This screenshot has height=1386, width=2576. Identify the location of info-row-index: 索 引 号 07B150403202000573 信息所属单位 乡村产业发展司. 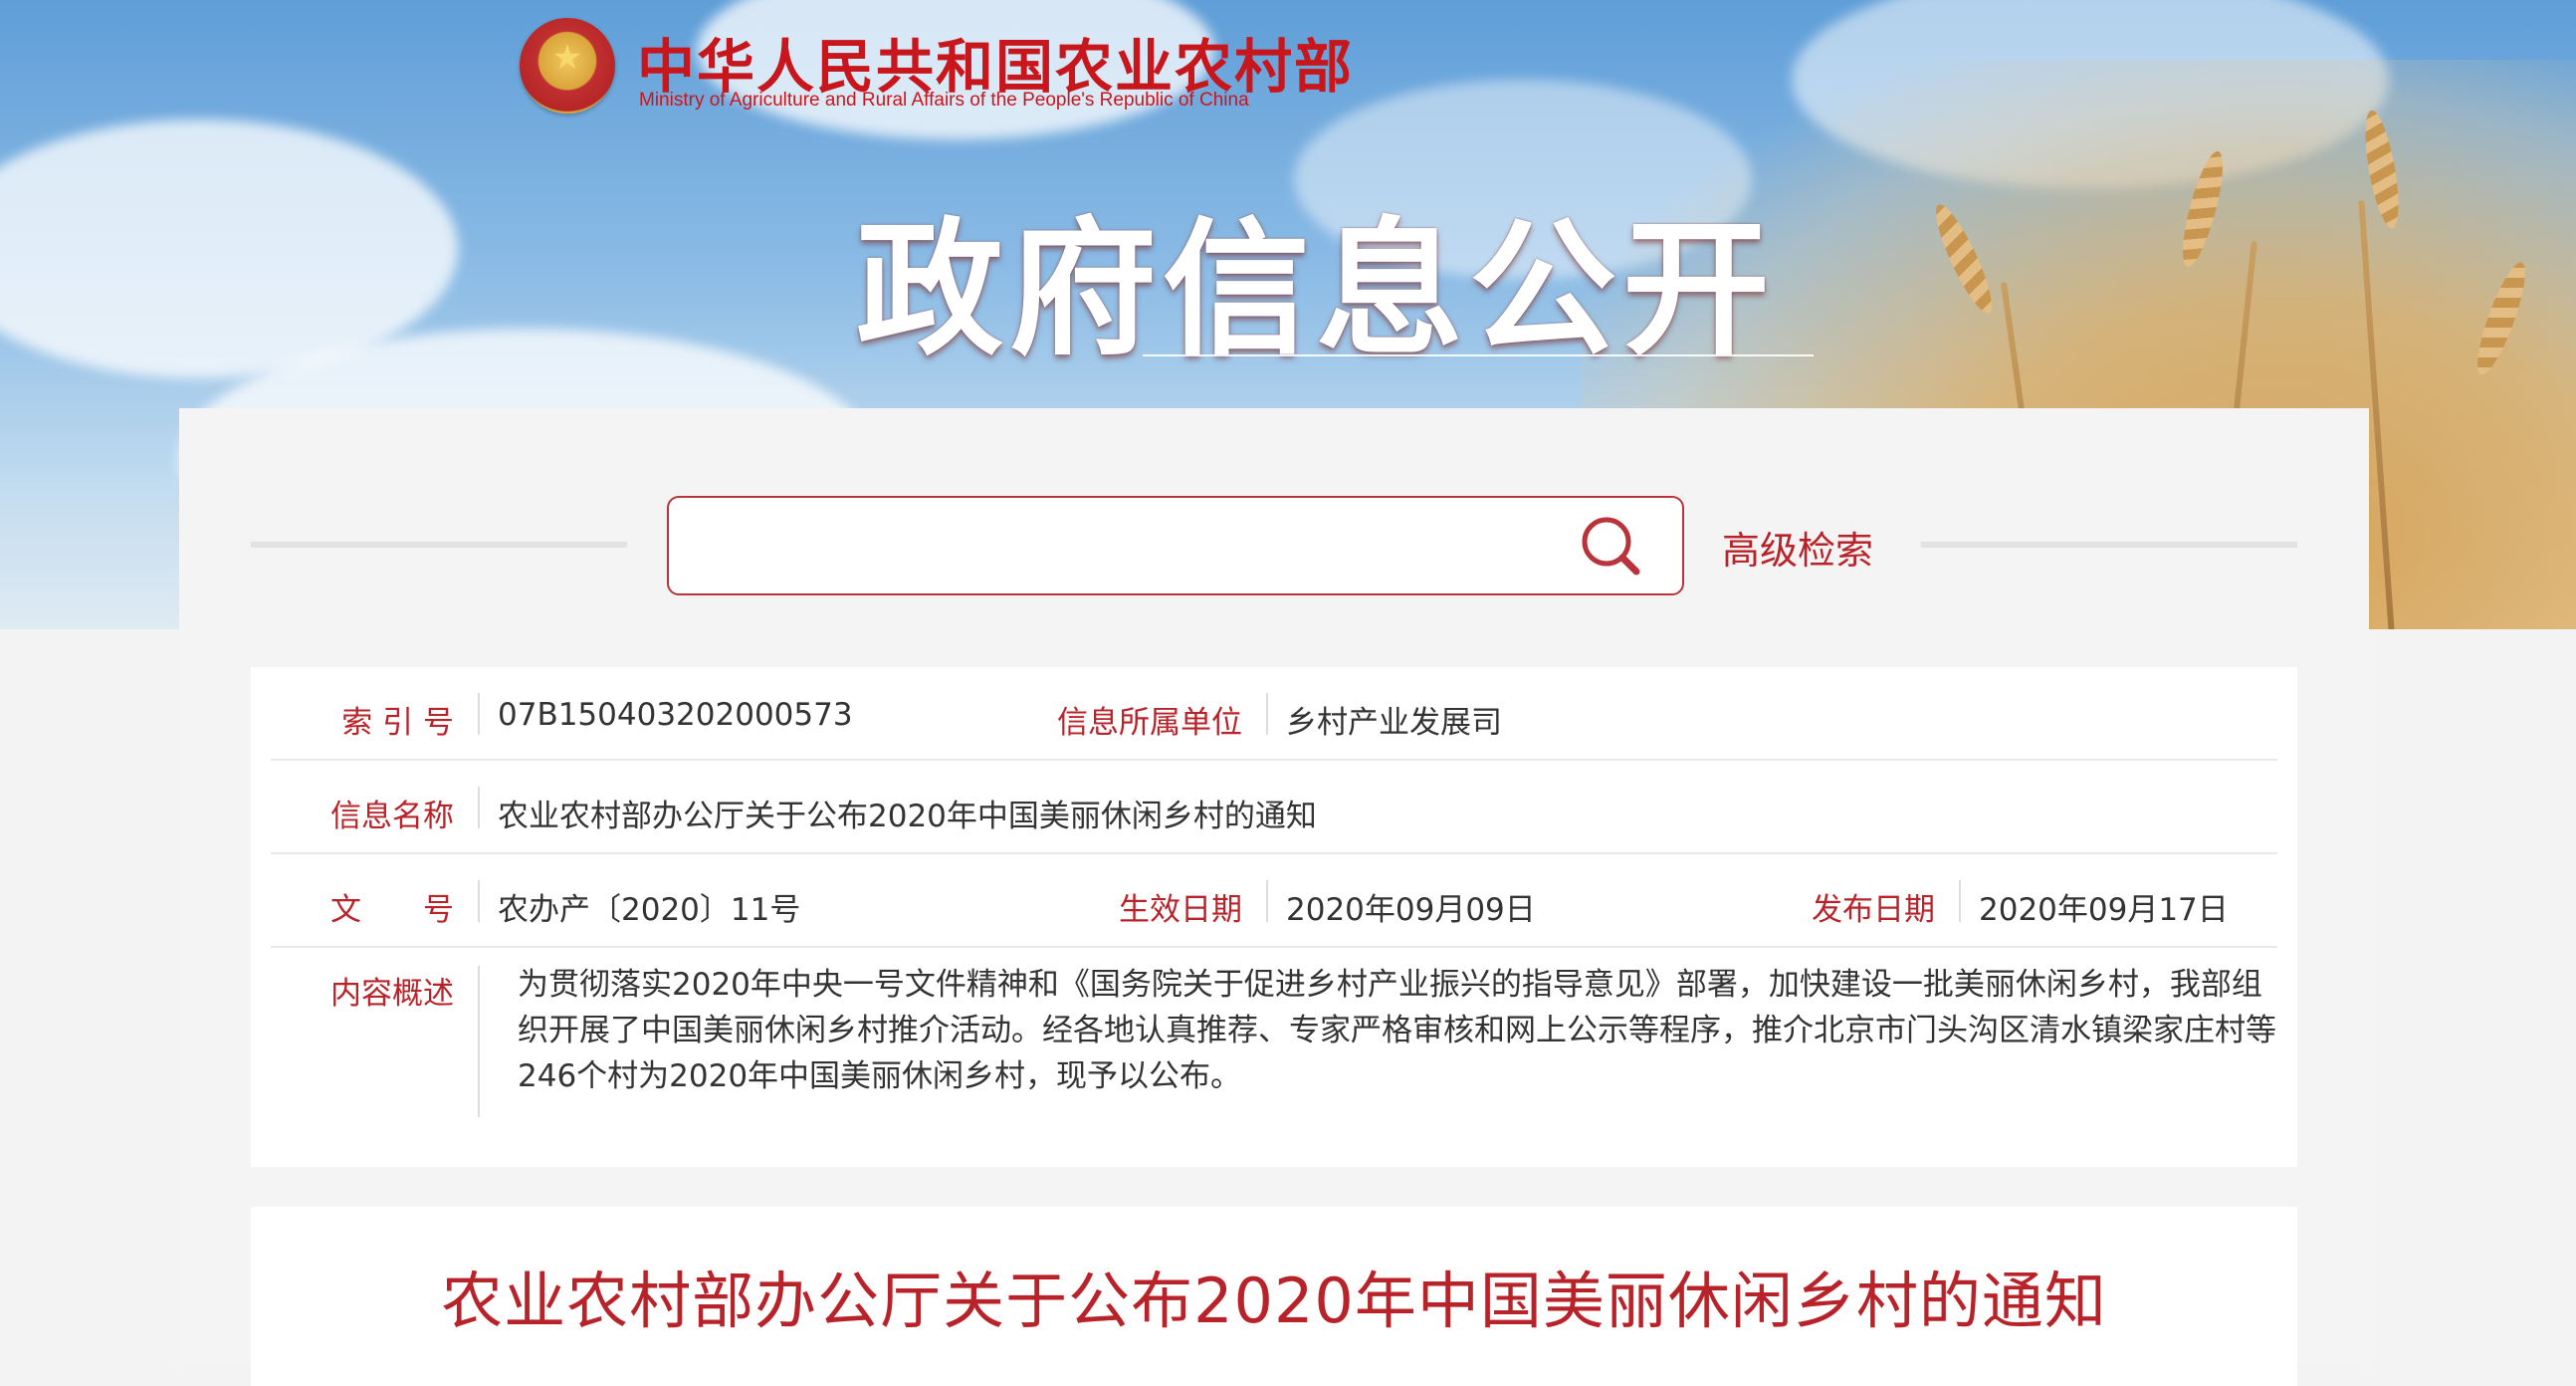
(1274, 714).